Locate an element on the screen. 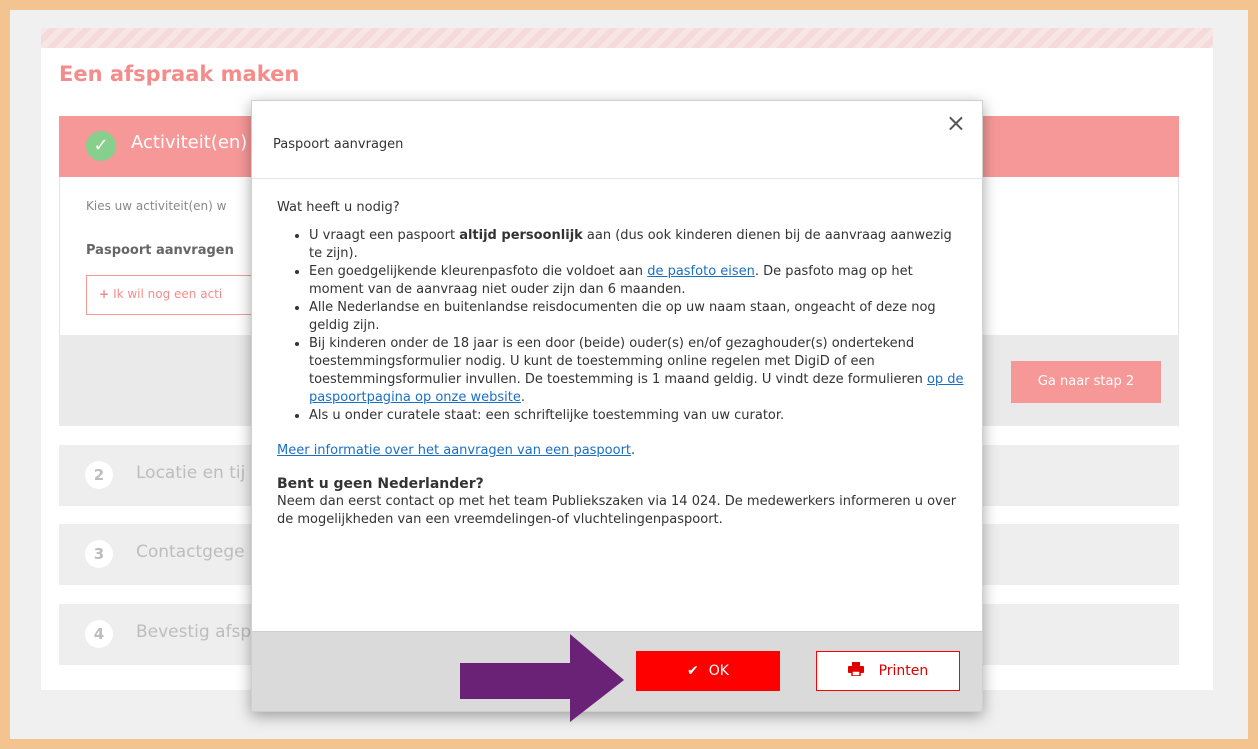 The image size is (1258, 749). step-number: 4 is located at coordinates (99, 634).